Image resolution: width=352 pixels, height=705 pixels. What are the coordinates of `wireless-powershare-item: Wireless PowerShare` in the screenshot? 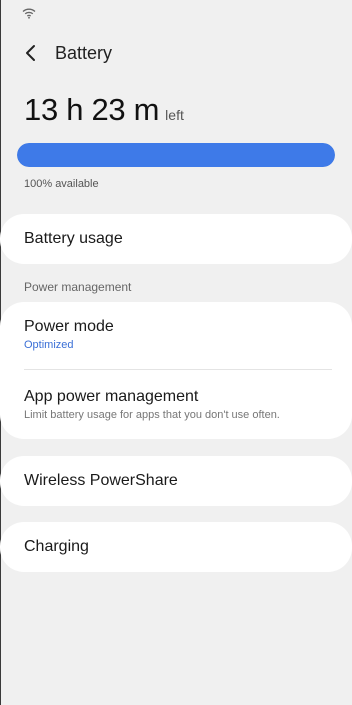 It's located at (176, 481).